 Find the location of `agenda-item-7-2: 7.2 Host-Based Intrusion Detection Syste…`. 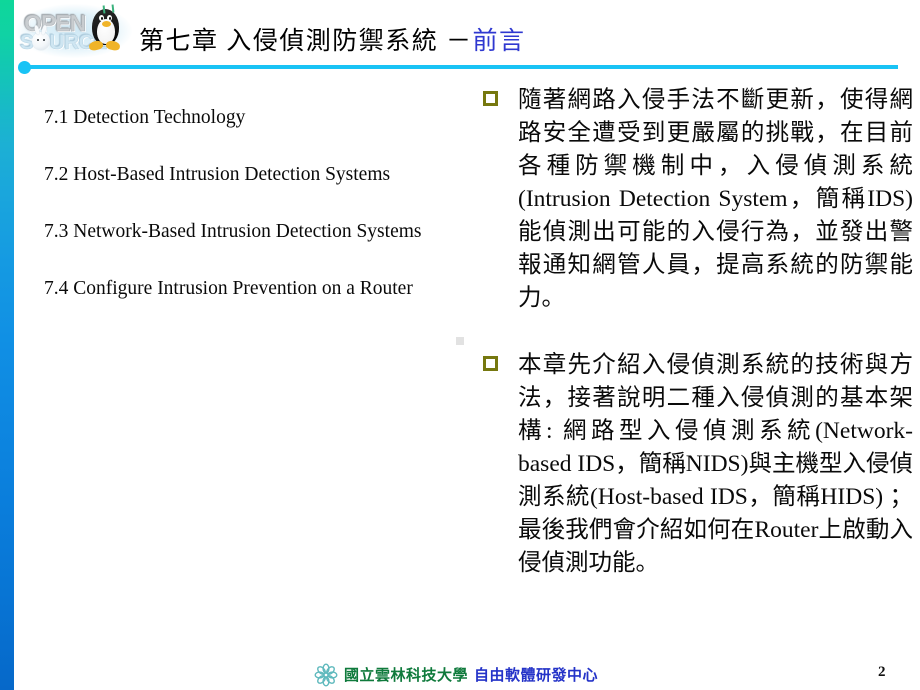

agenda-item-7-2: 7.2 Host-Based Intrusion Detection Syste… is located at coordinates (254, 175).